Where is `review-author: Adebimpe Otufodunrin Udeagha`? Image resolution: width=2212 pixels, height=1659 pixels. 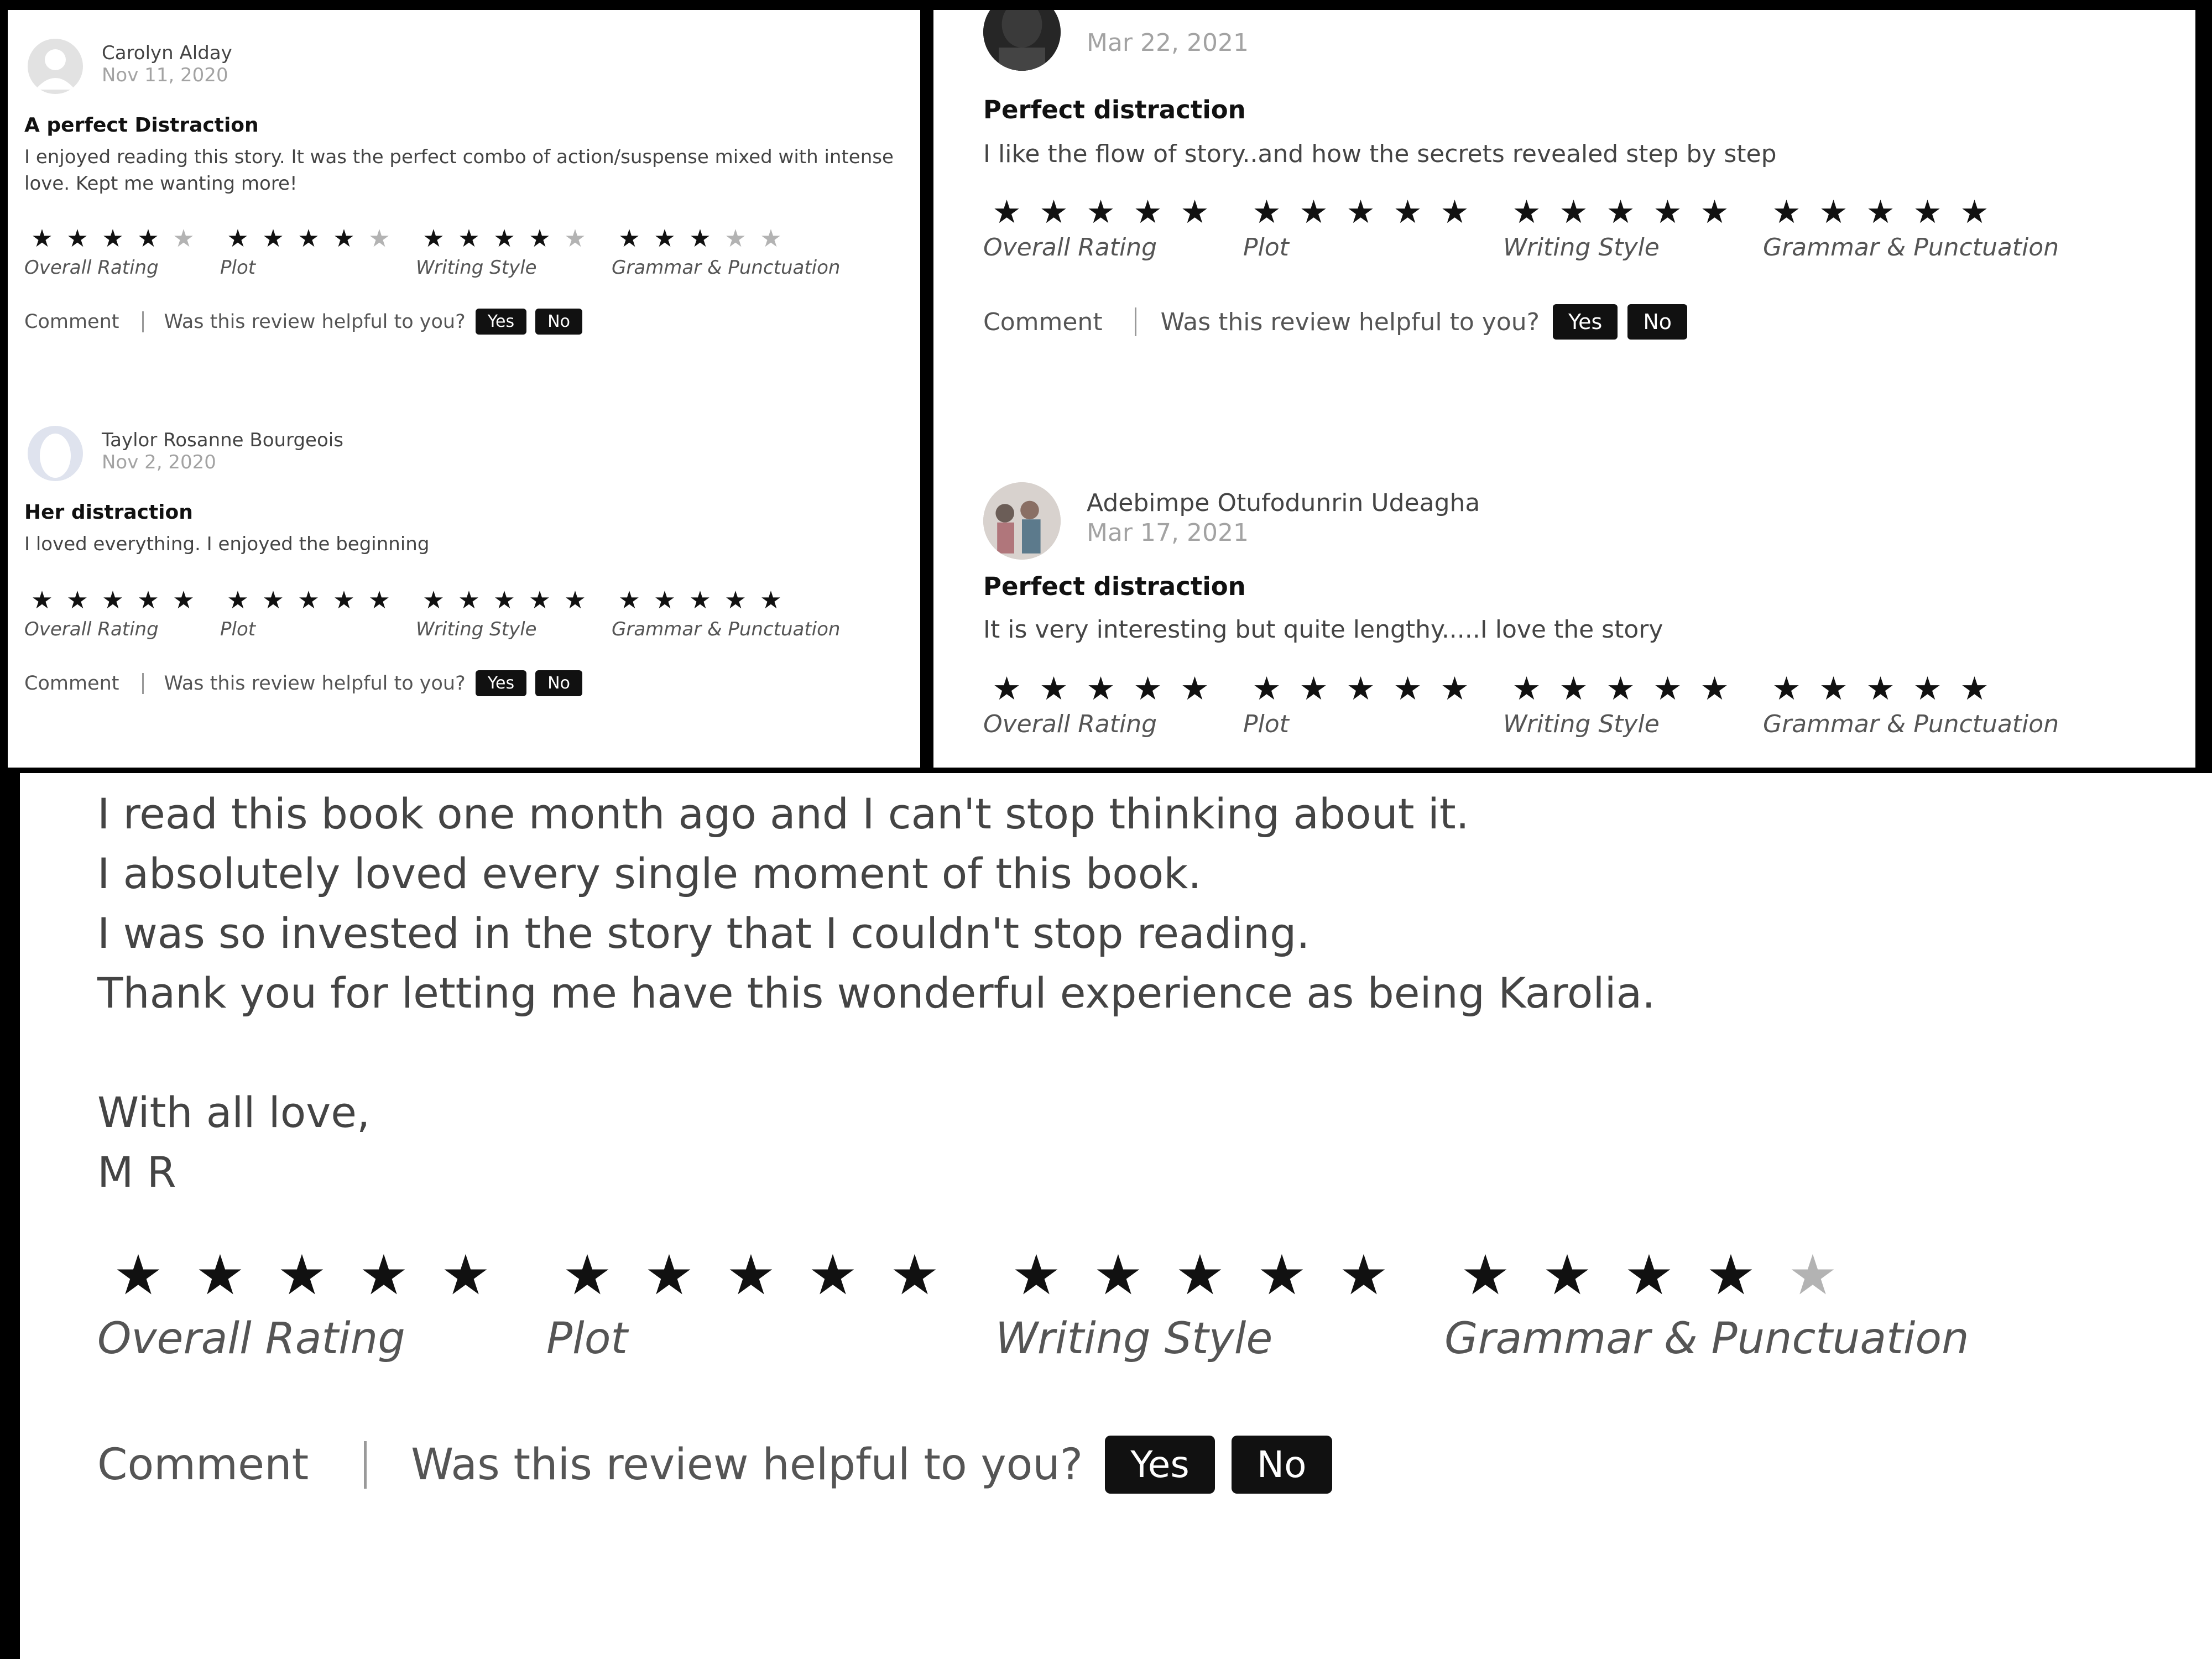 review-author: Adebimpe Otufodunrin Udeagha is located at coordinates (1284, 503).